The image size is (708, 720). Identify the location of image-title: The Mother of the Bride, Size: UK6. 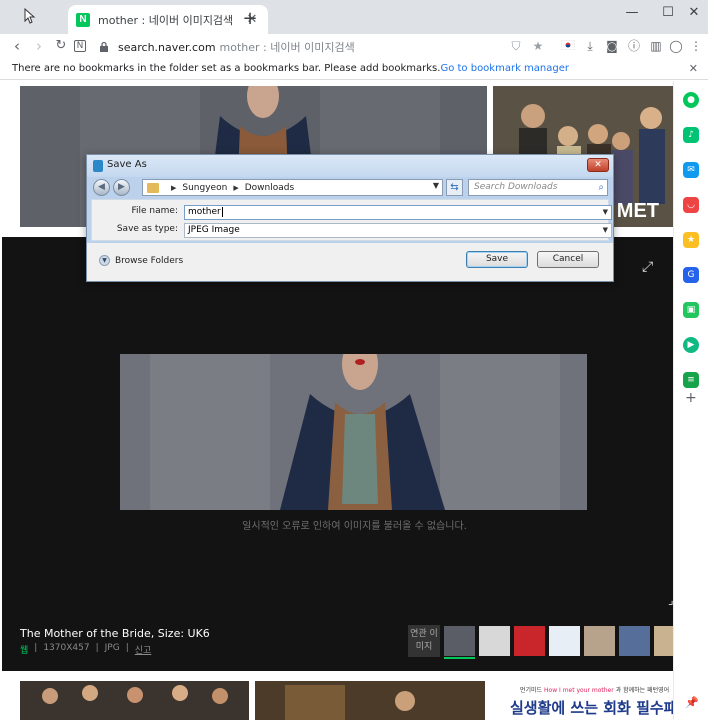
(115, 633).